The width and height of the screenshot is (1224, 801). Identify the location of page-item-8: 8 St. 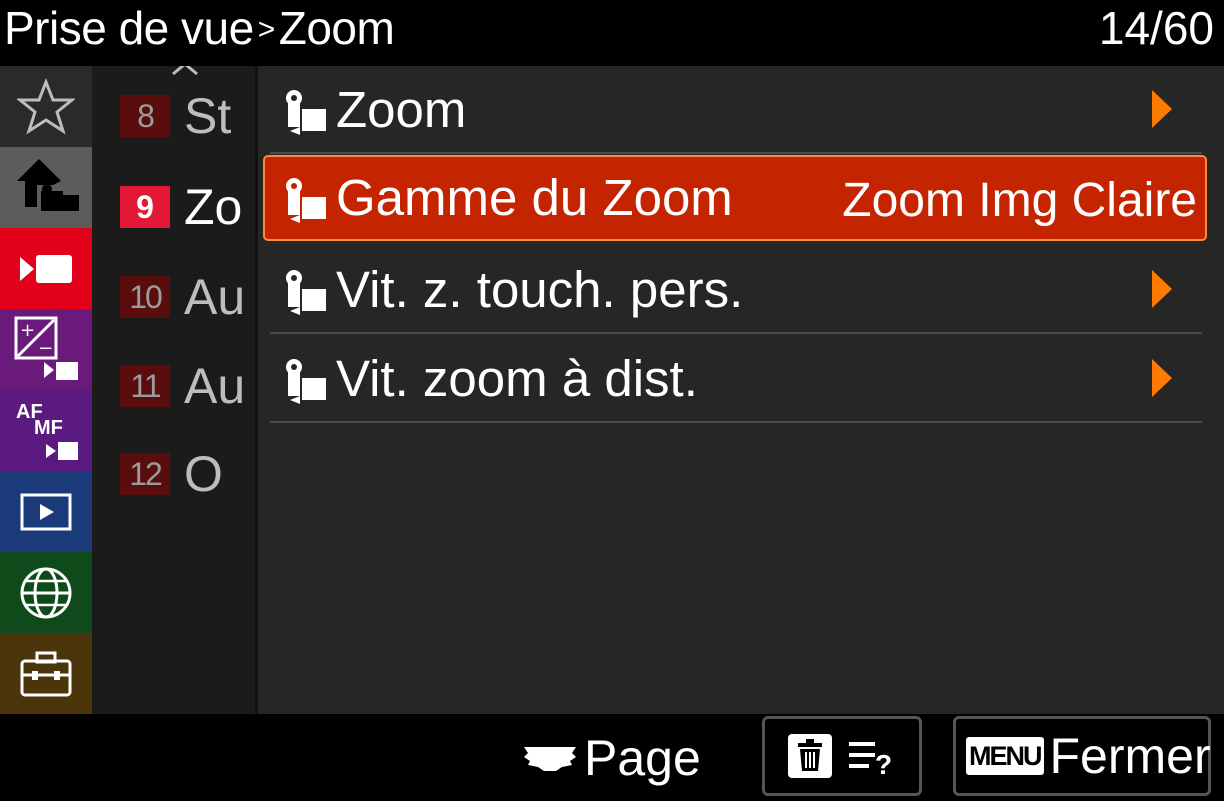
(175, 116).